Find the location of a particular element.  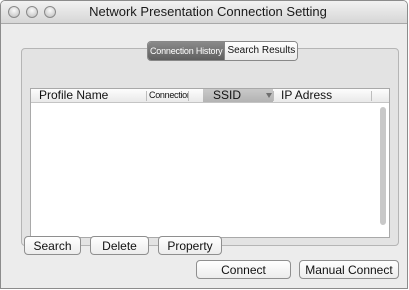

delete-button: Delete is located at coordinates (119, 245).